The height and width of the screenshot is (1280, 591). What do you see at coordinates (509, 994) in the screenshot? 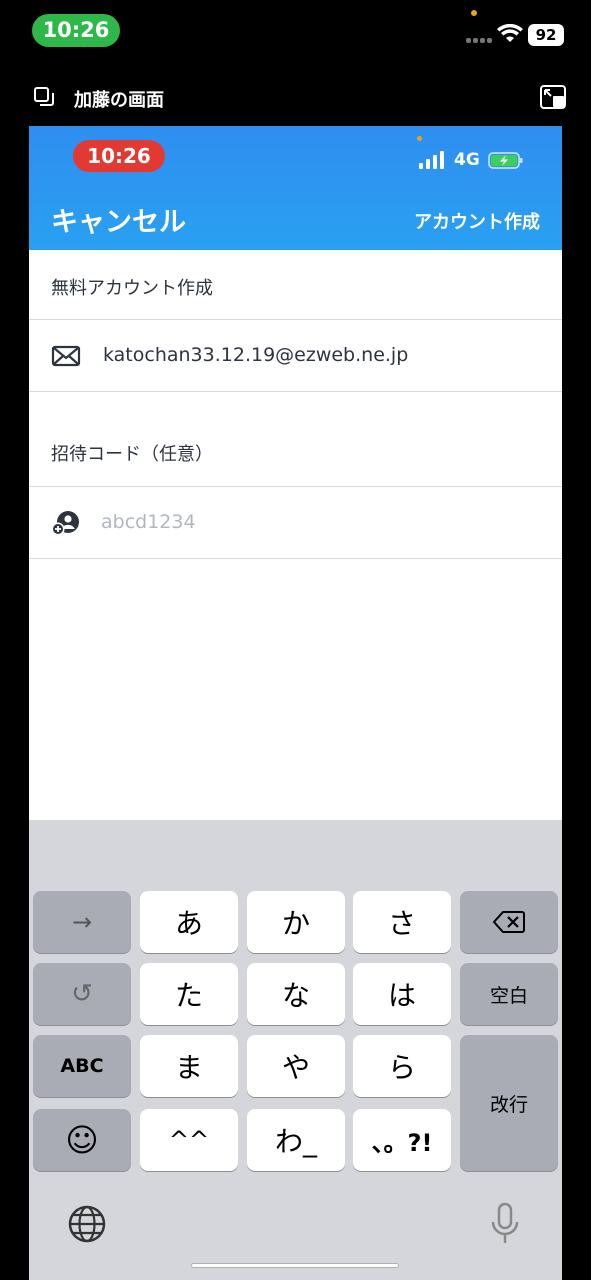
I see `space-key: 空白` at bounding box center [509, 994].